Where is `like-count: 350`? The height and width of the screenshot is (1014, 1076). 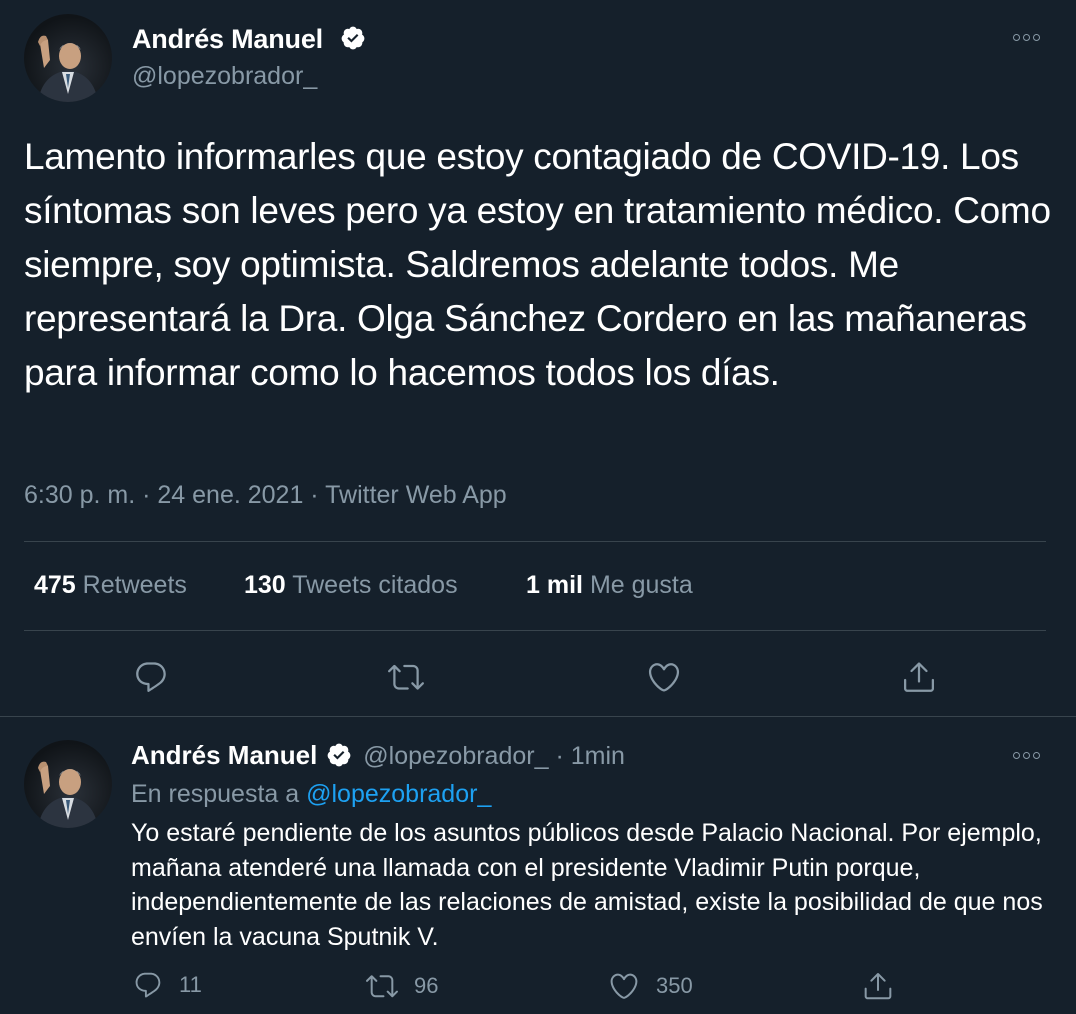
like-count: 350 is located at coordinates (674, 985).